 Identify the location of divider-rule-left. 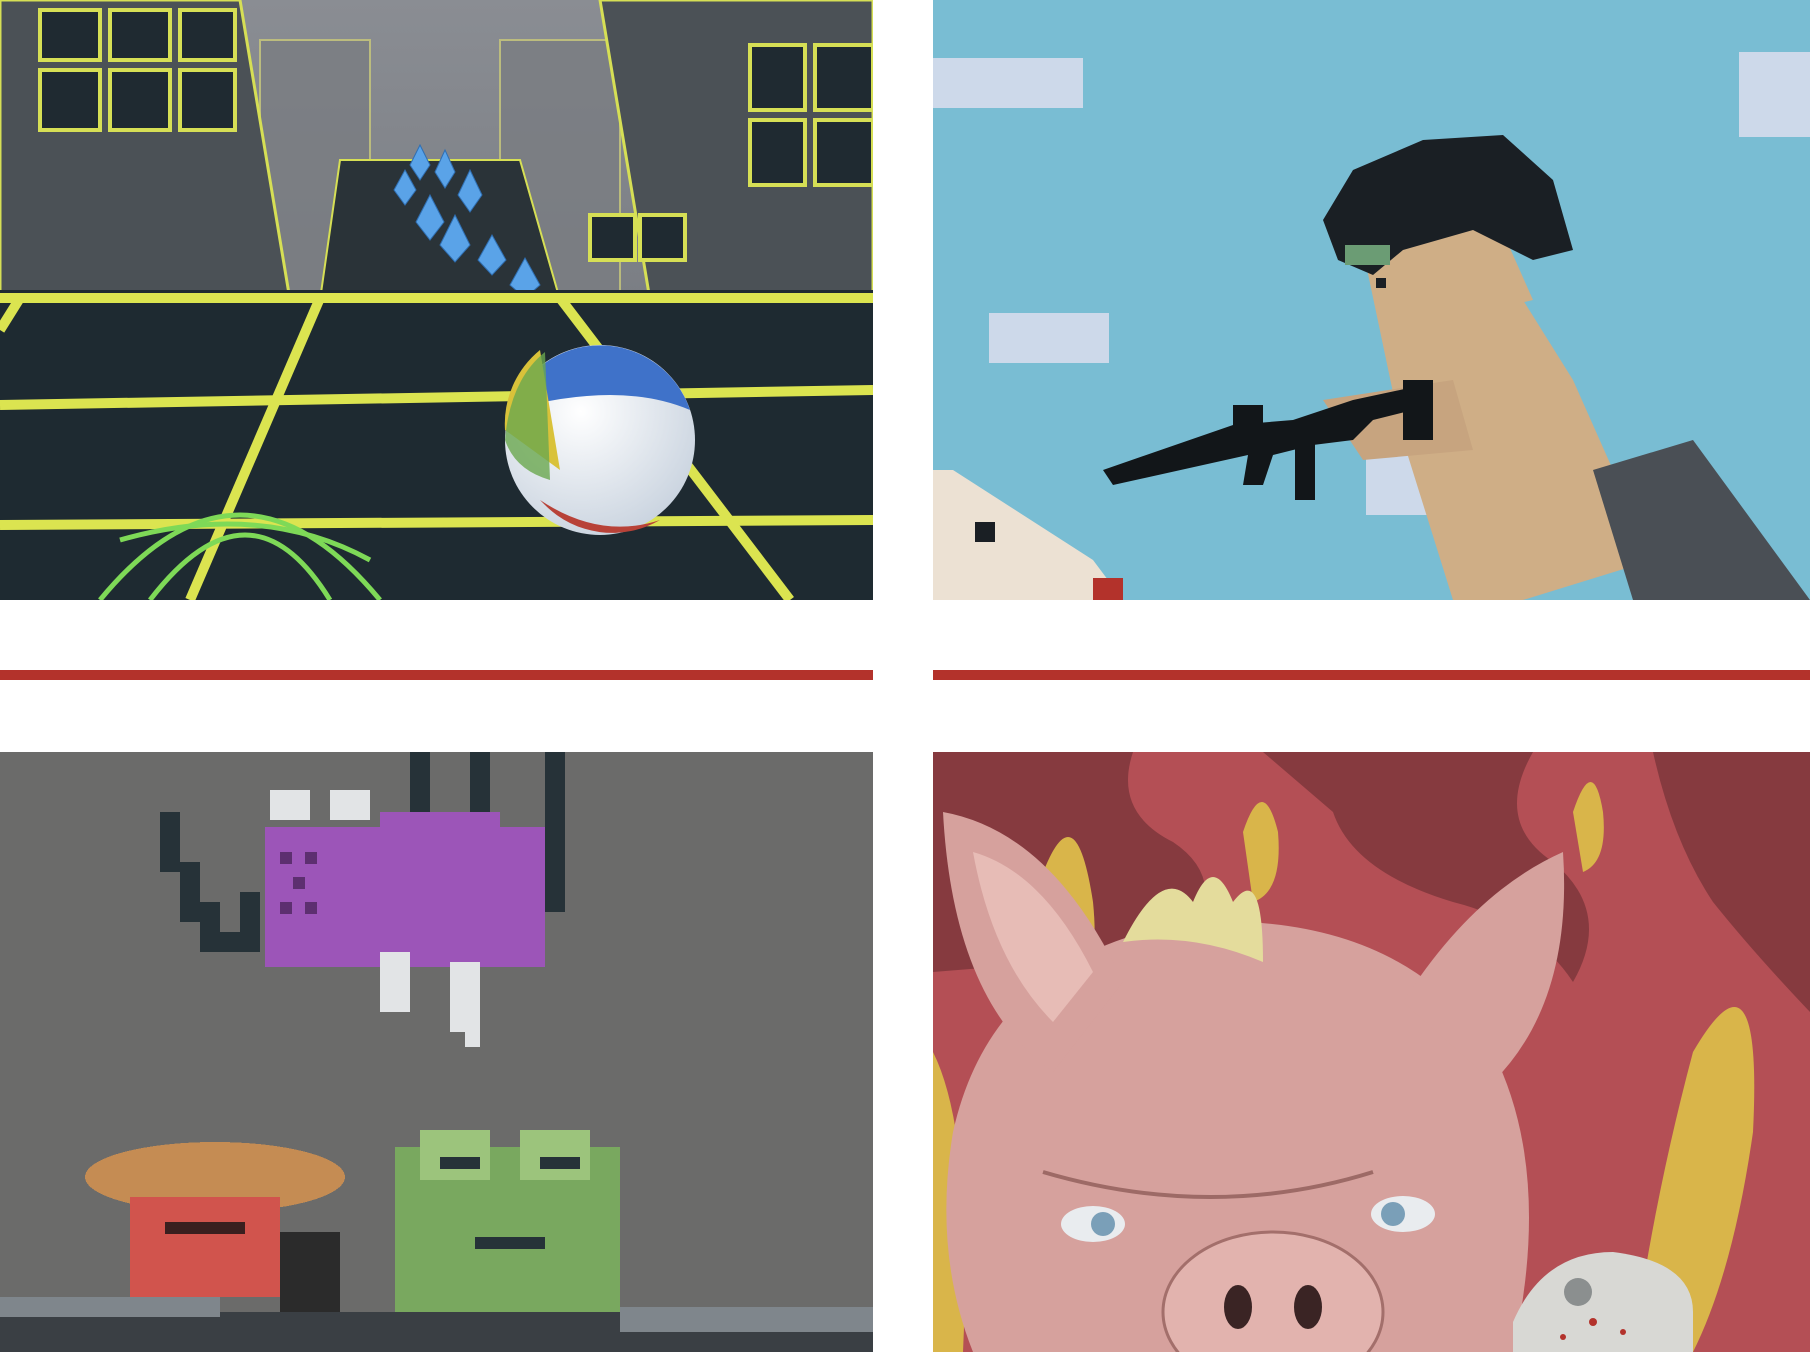
(436, 675).